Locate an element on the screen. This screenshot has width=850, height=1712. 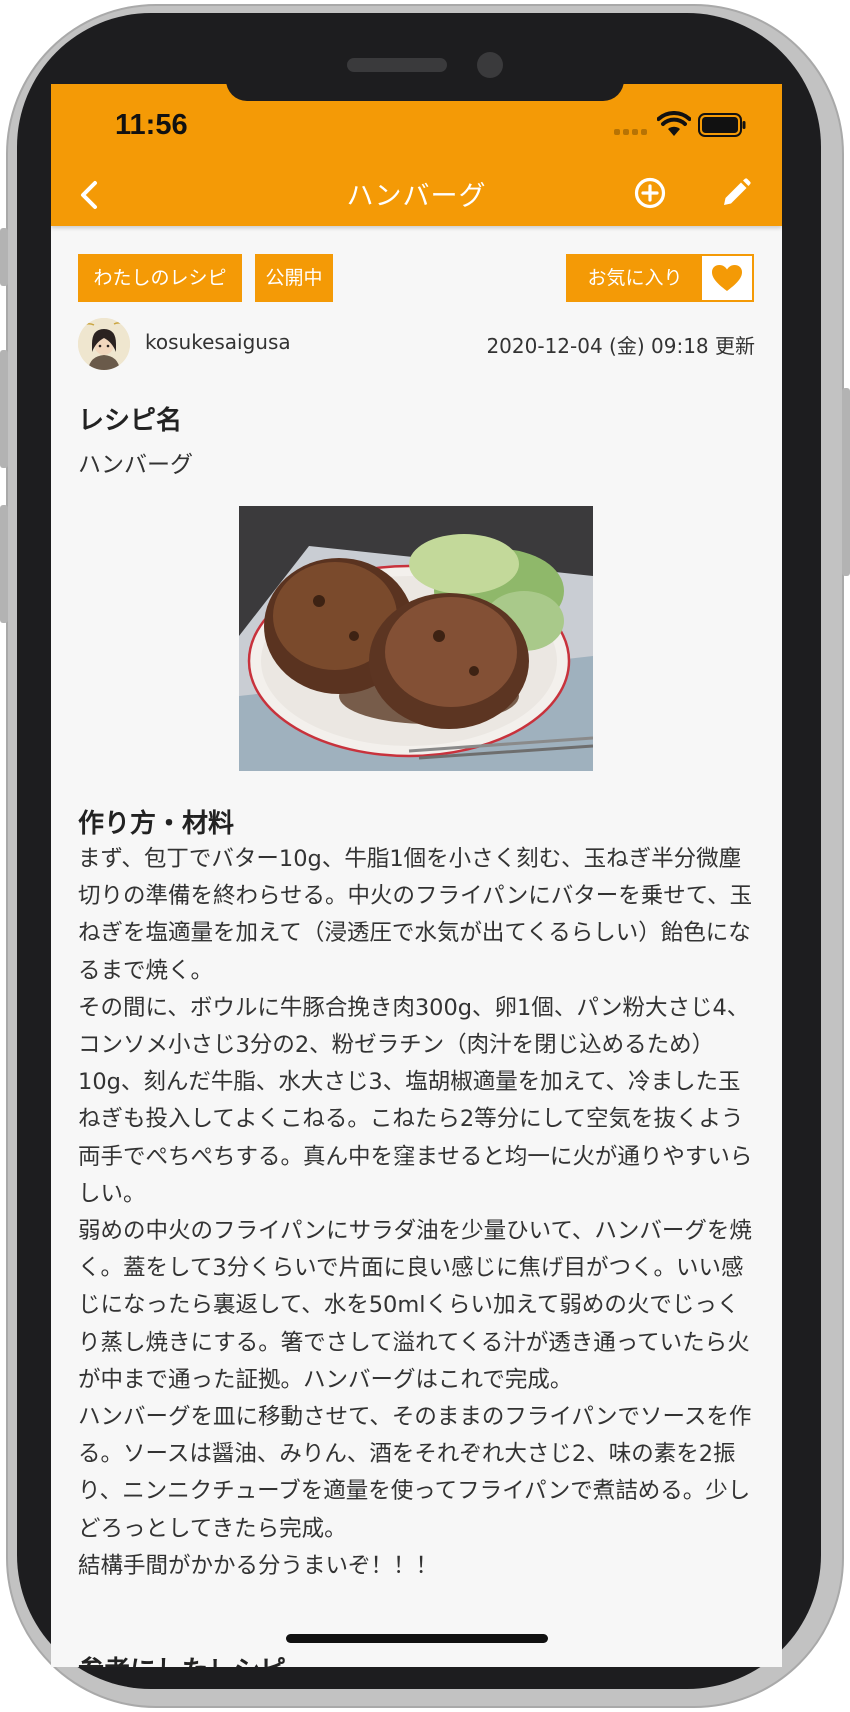
recipe-name-heading: レシピ名 is located at coordinates (130, 421).